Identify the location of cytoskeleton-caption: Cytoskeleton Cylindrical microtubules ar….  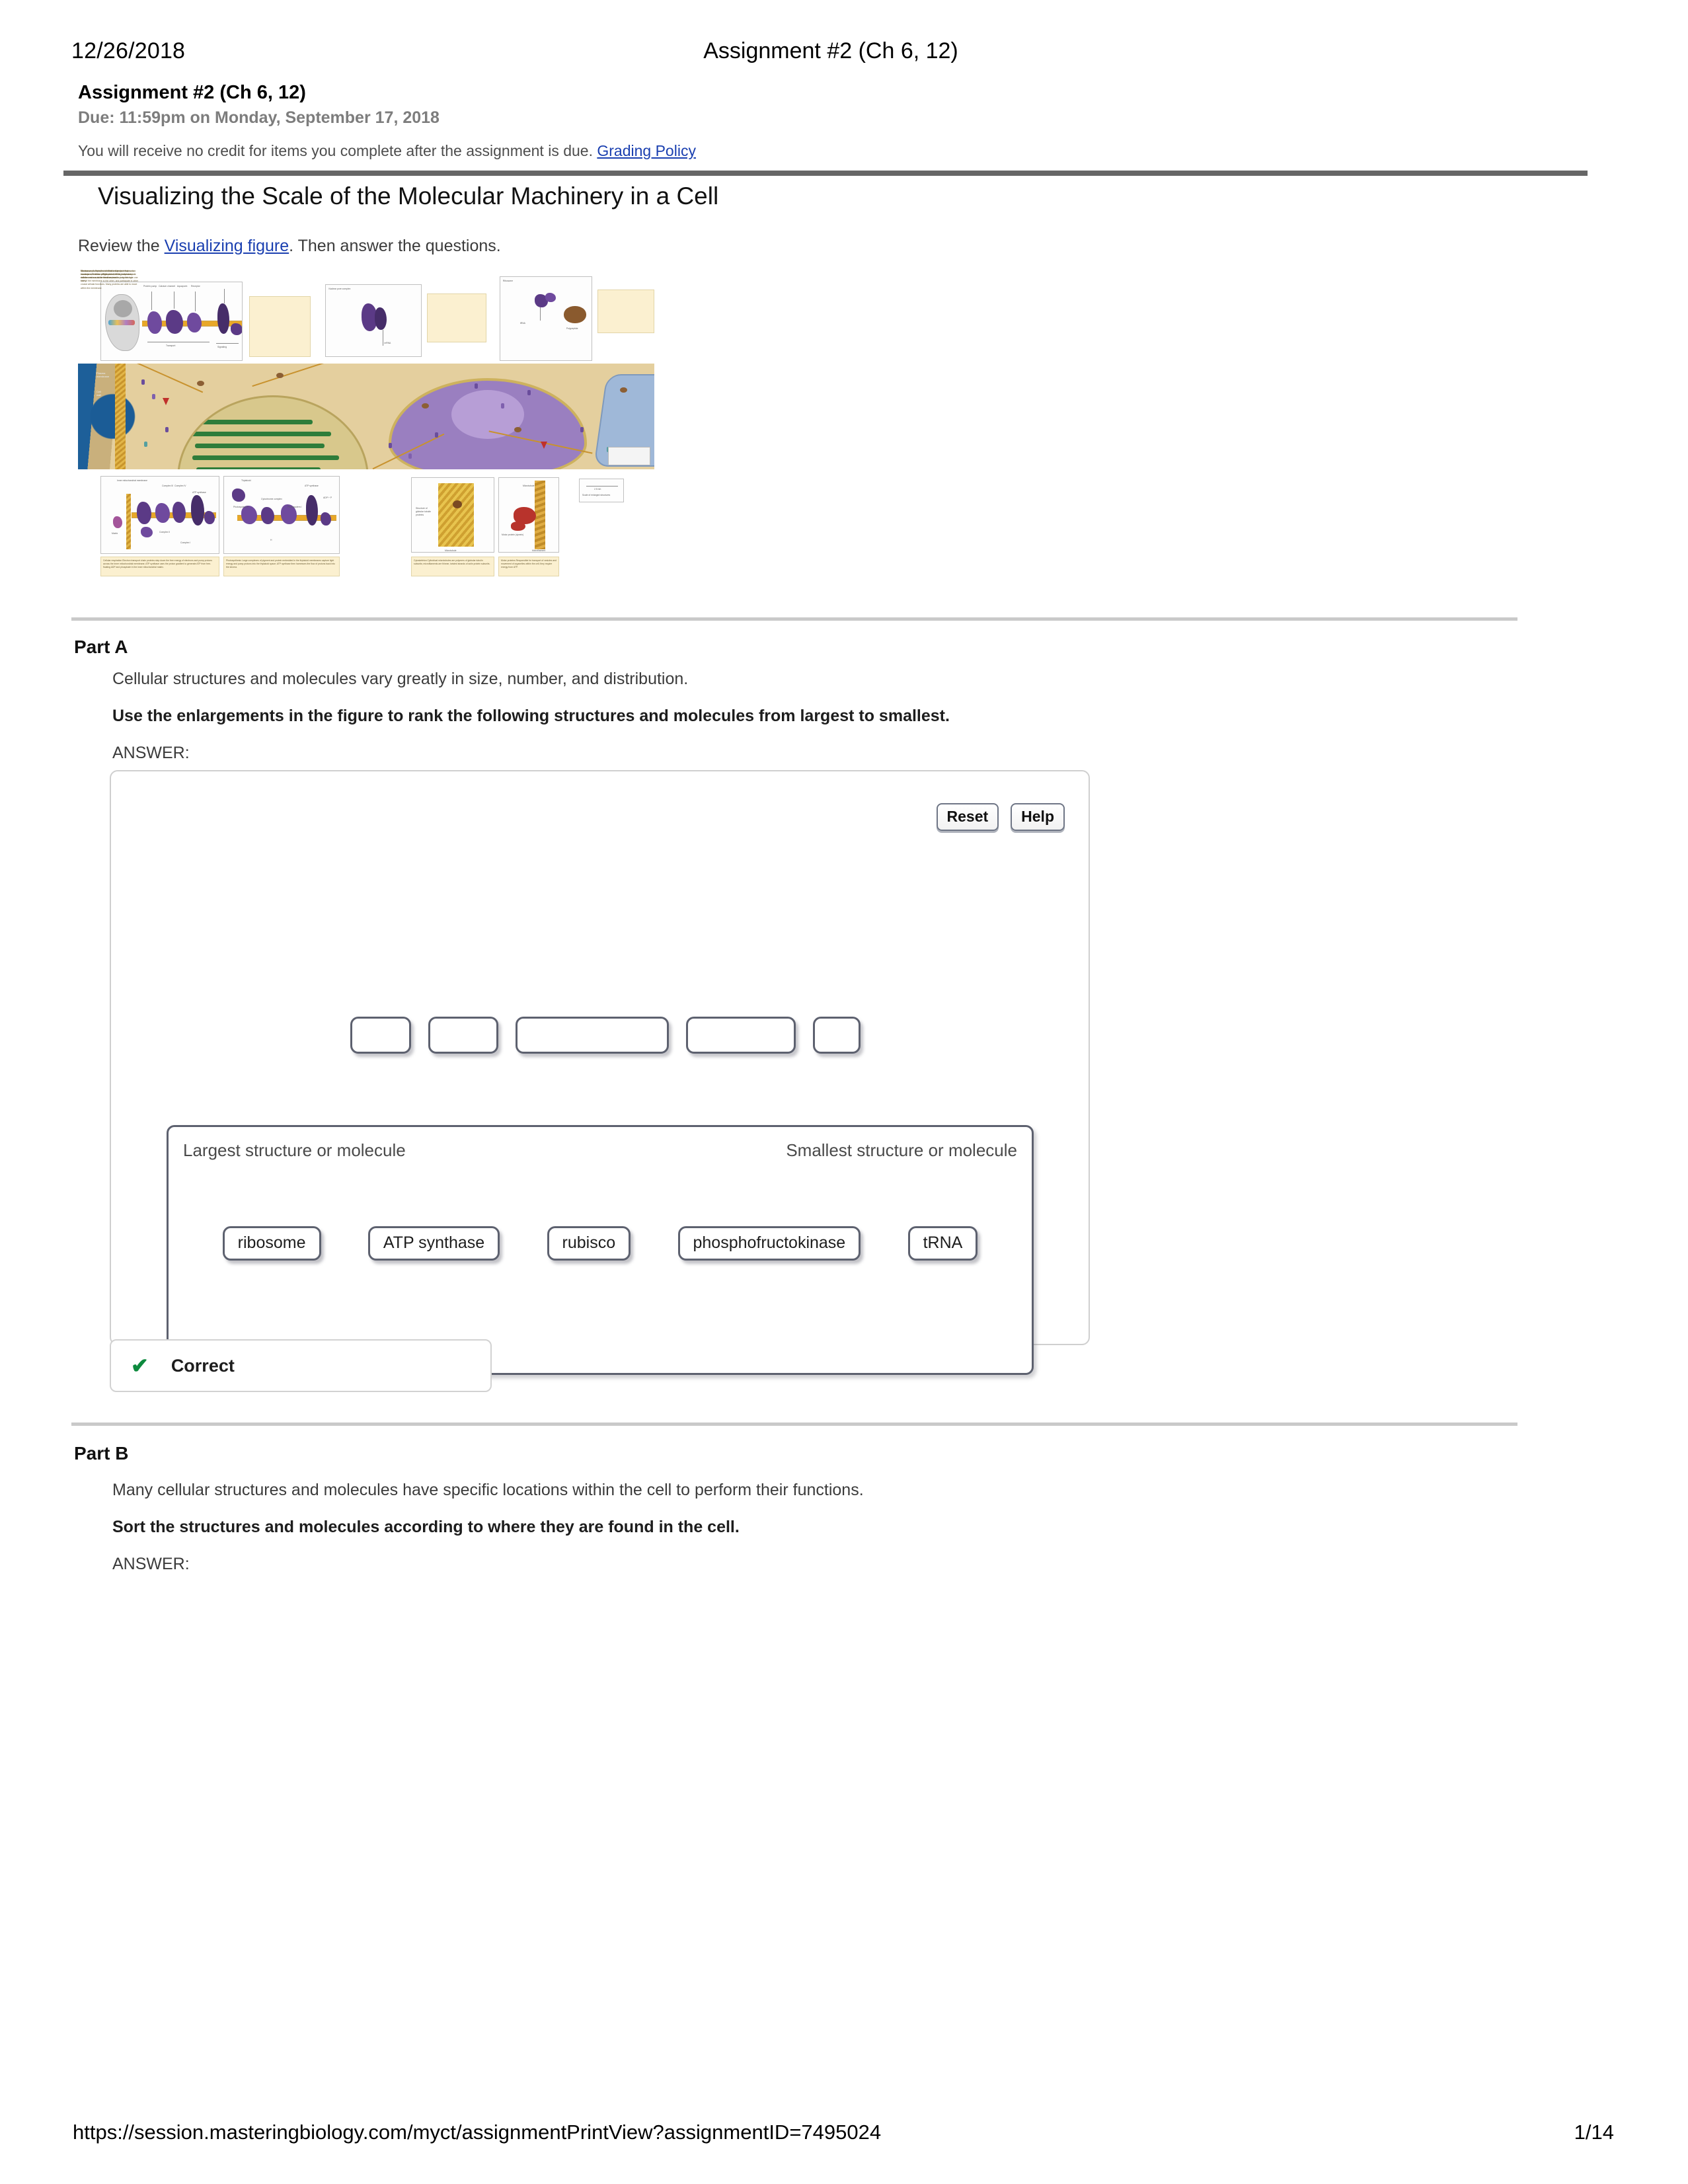
(452, 566).